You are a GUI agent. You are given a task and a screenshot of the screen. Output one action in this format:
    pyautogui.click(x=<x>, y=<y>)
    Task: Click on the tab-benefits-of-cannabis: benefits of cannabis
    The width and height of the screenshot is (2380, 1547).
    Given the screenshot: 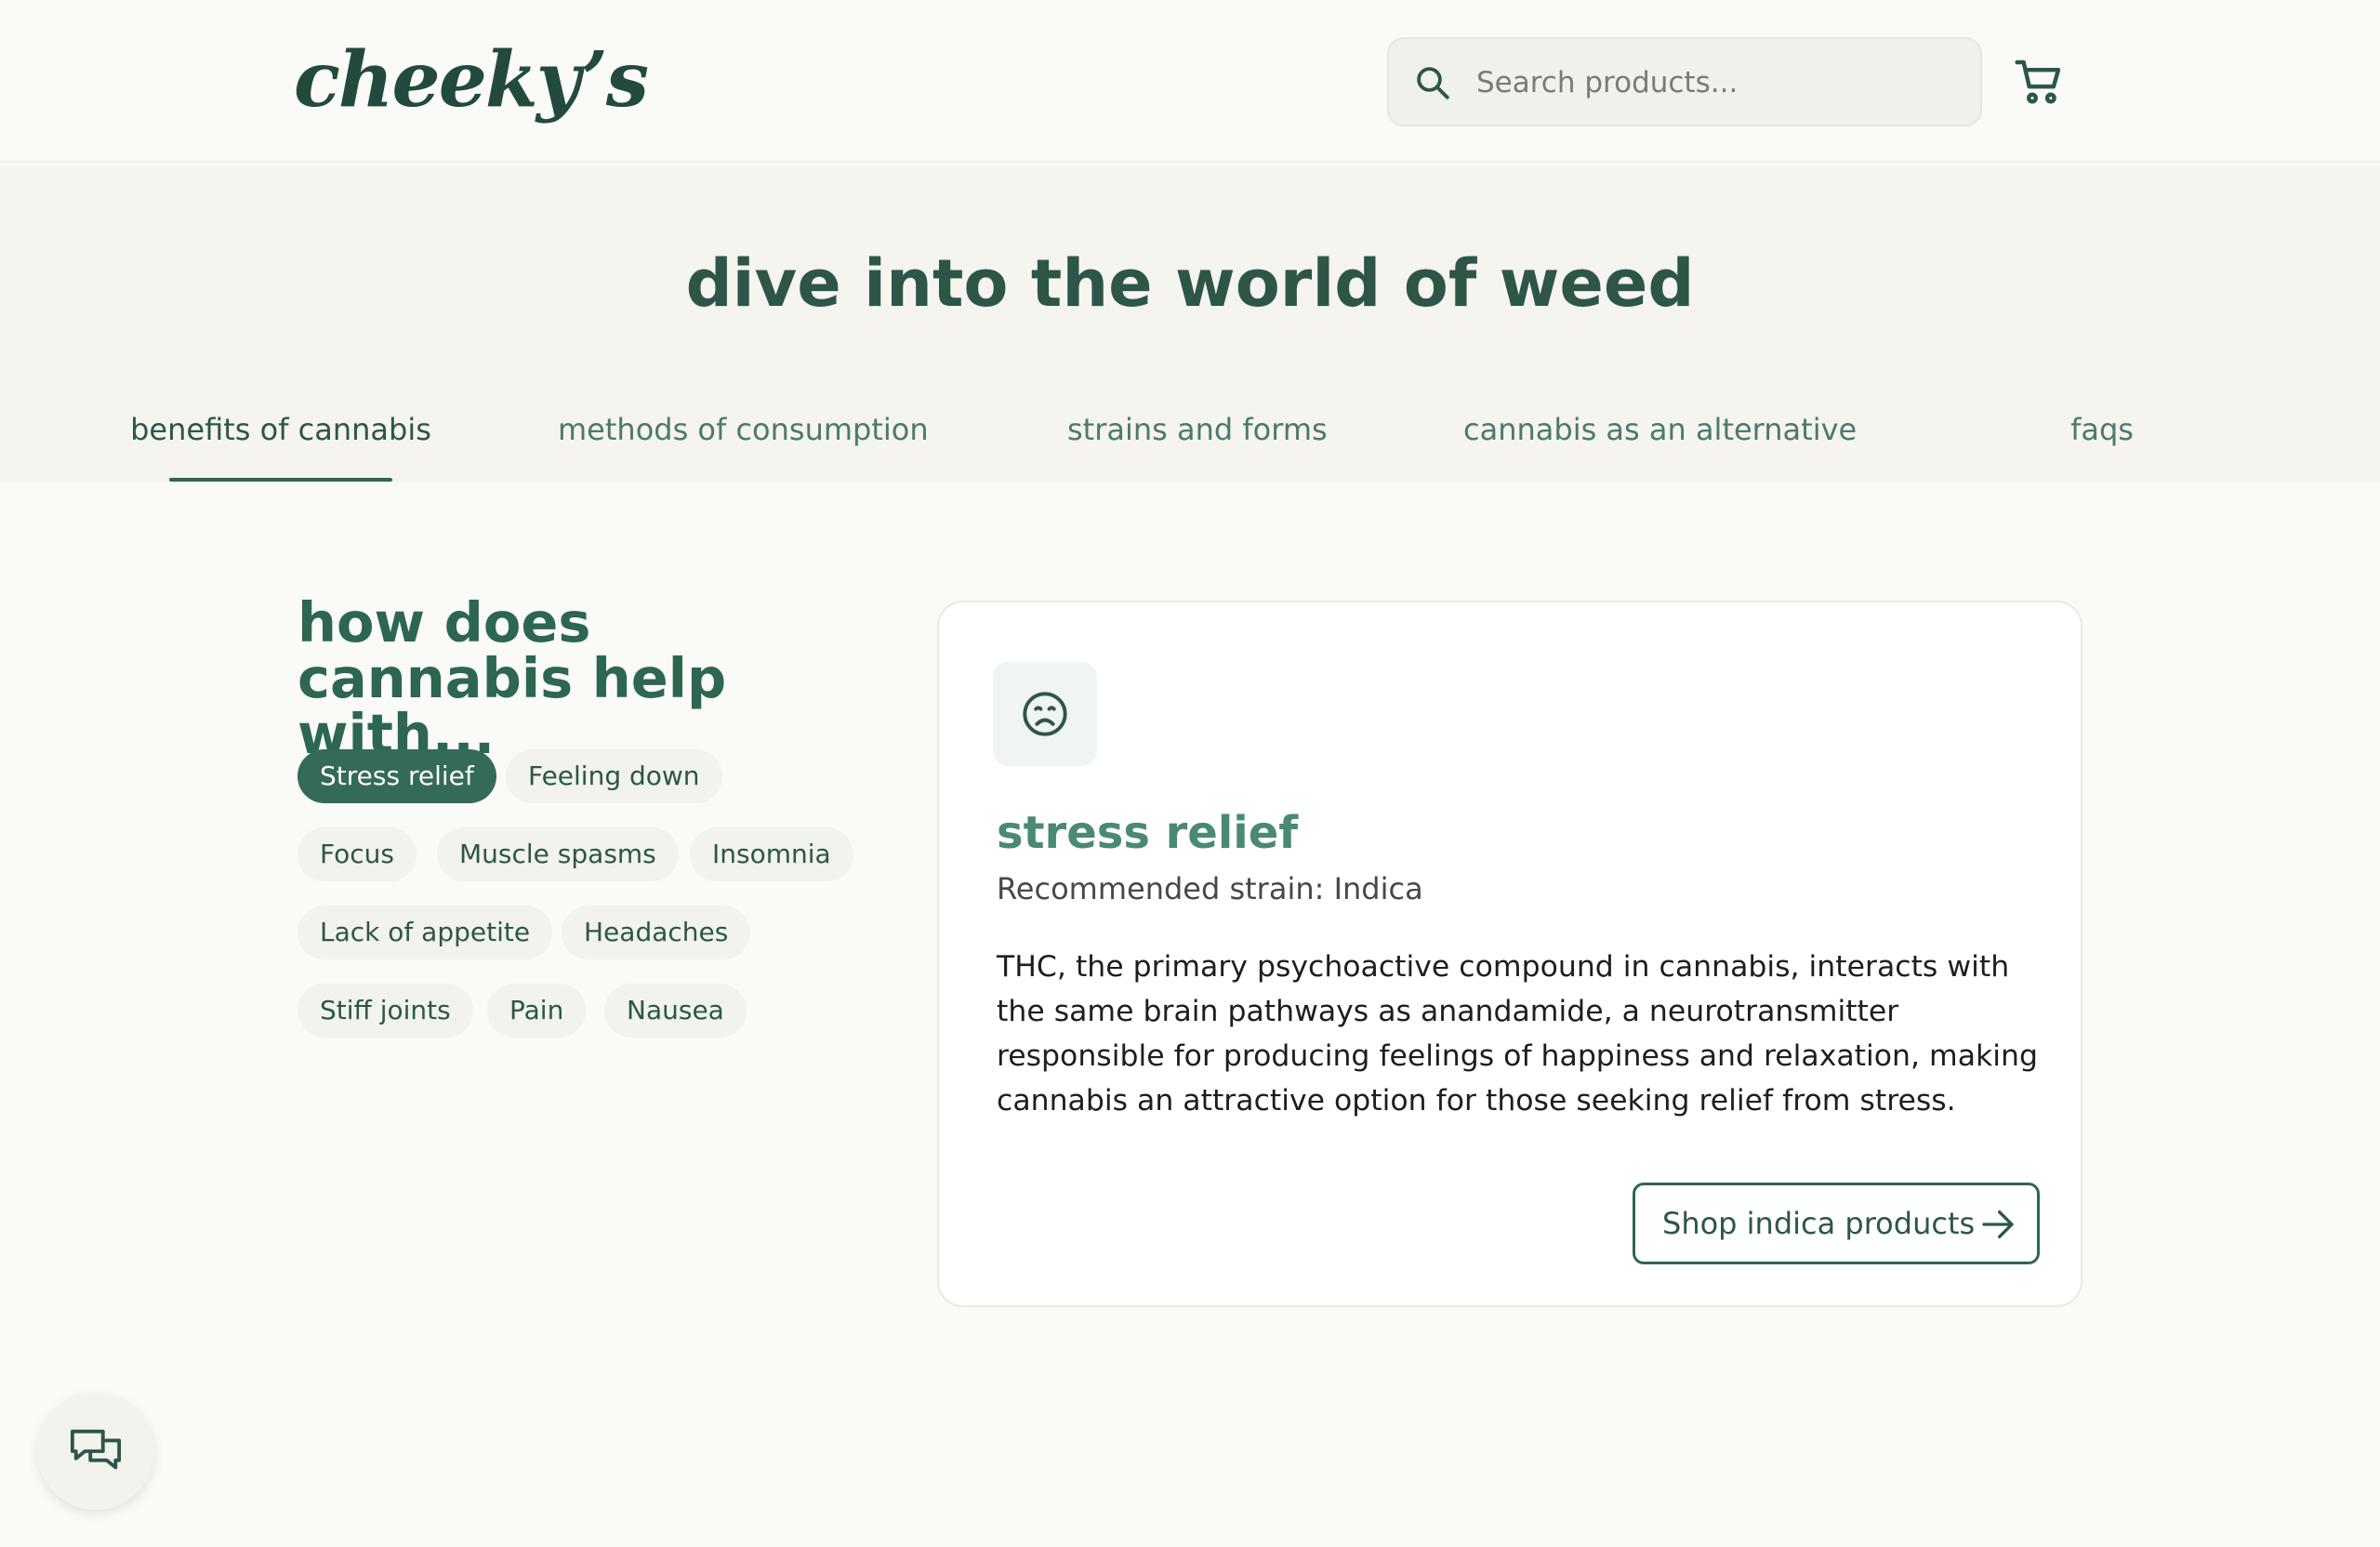 What is the action you would take?
    pyautogui.click(x=280, y=440)
    